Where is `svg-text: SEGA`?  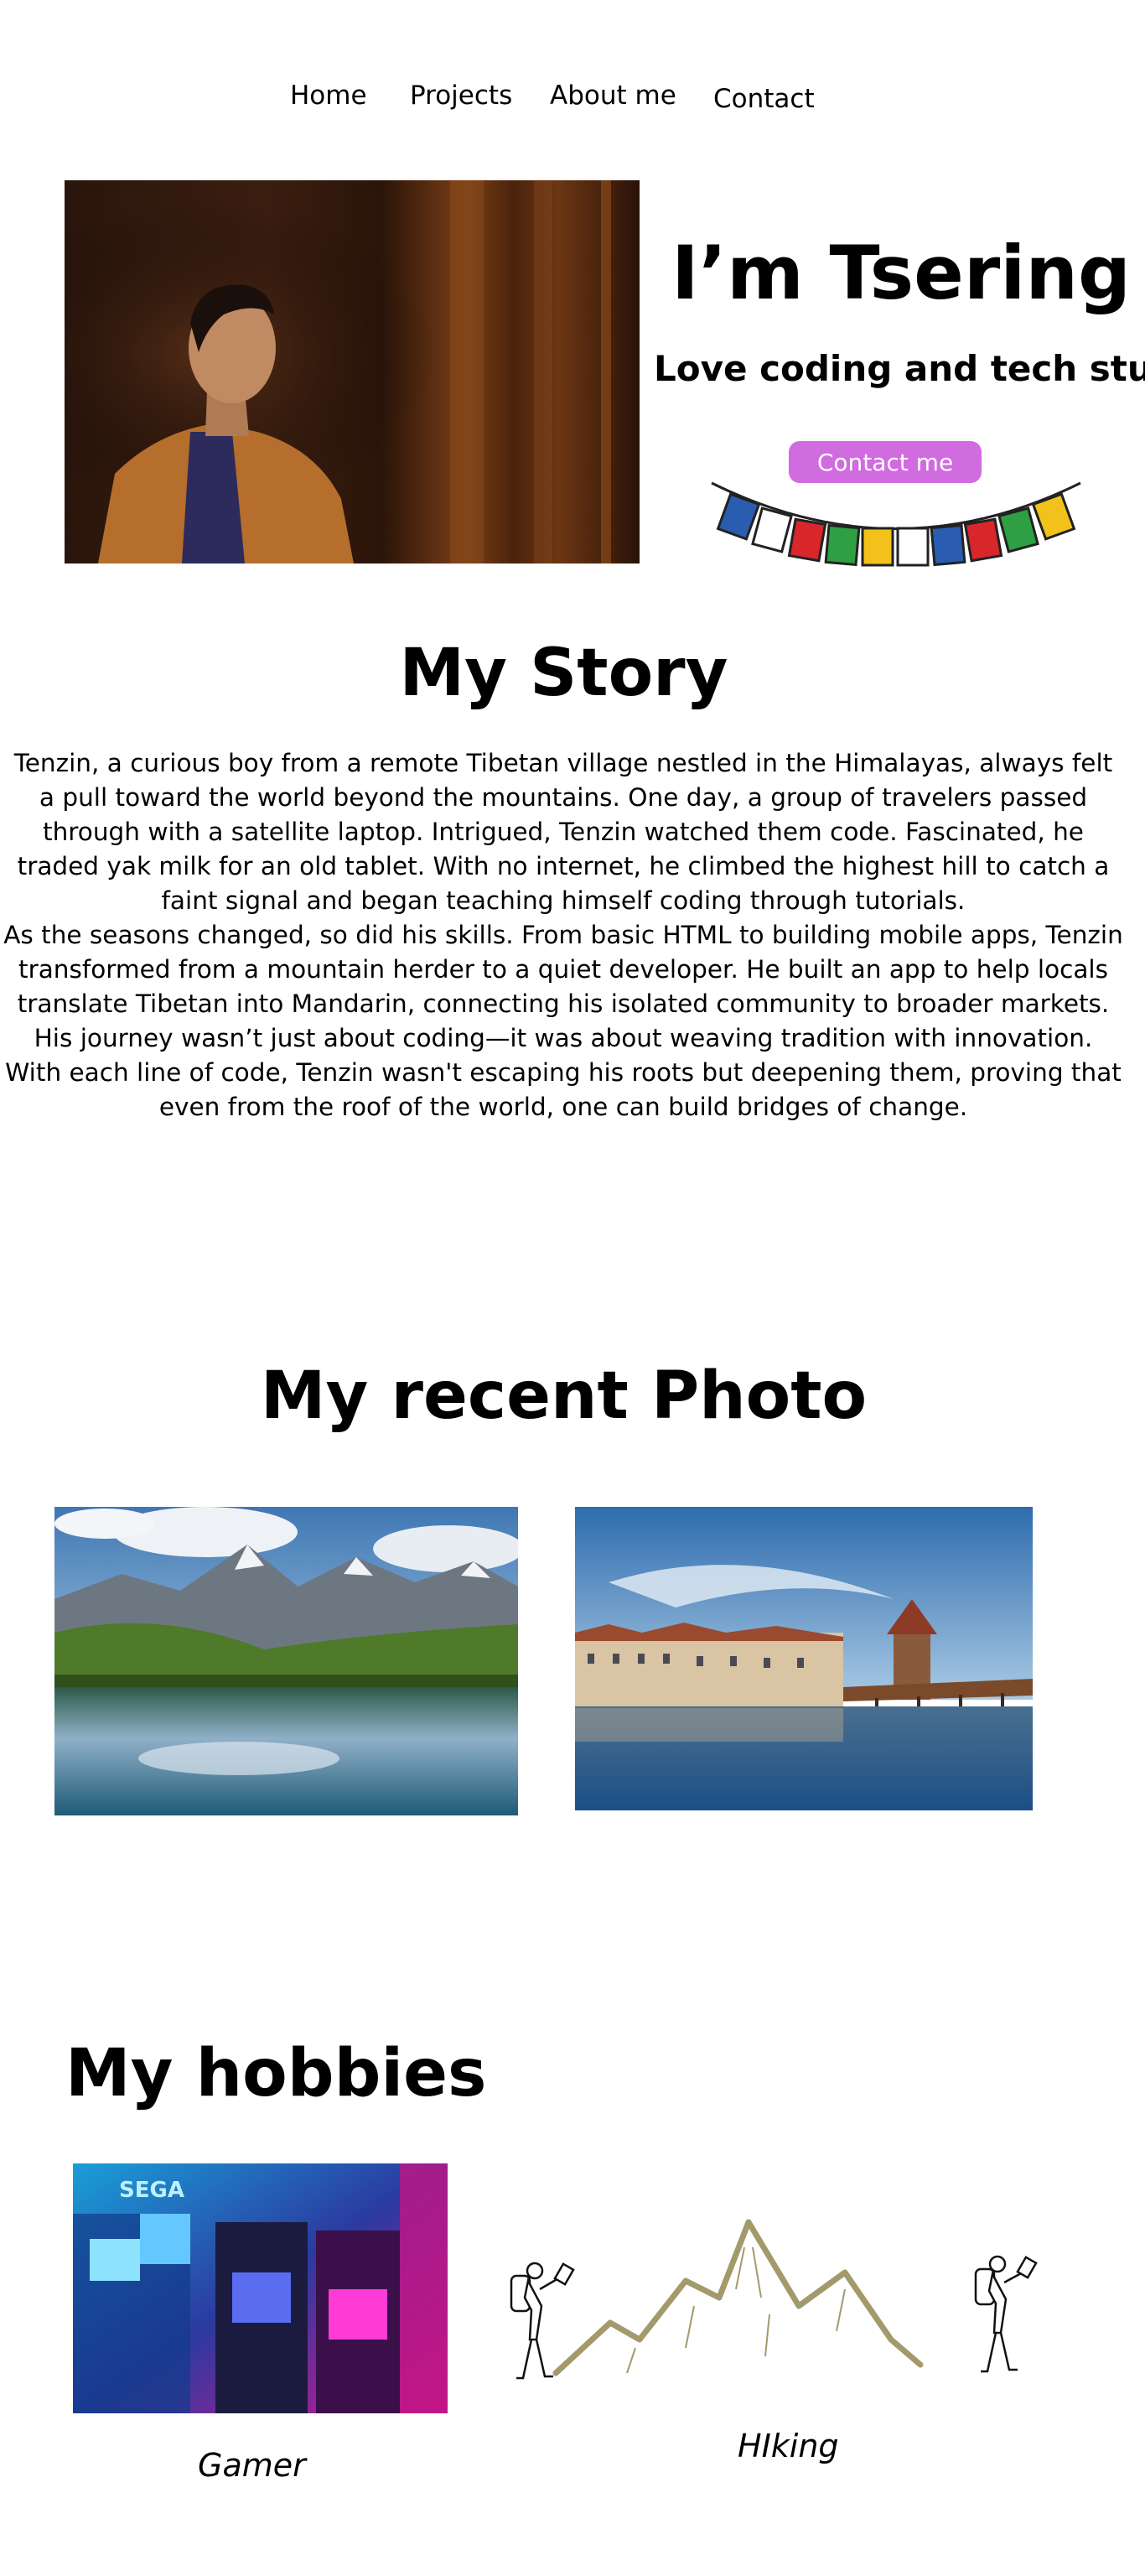
svg-text: SEGA is located at coordinates (151, 2190).